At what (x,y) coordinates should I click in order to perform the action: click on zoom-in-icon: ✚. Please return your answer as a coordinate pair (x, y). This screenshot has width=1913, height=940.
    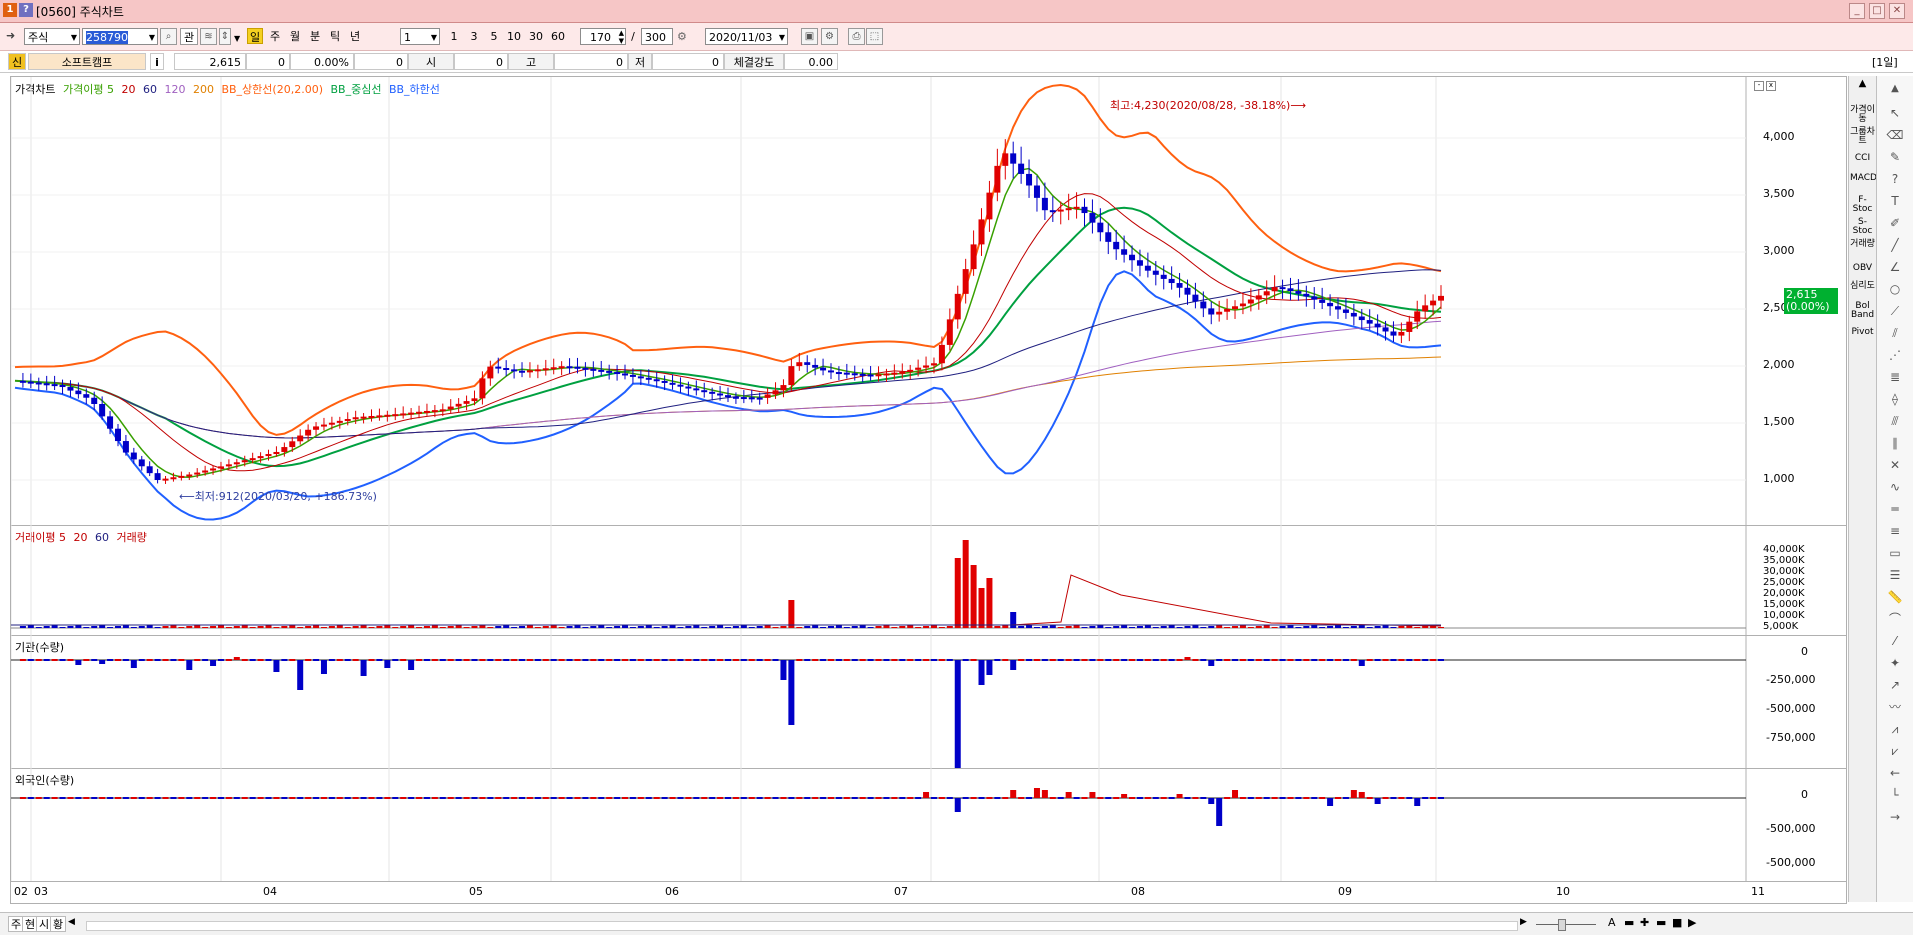
    Looking at the image, I should click on (1644, 922).